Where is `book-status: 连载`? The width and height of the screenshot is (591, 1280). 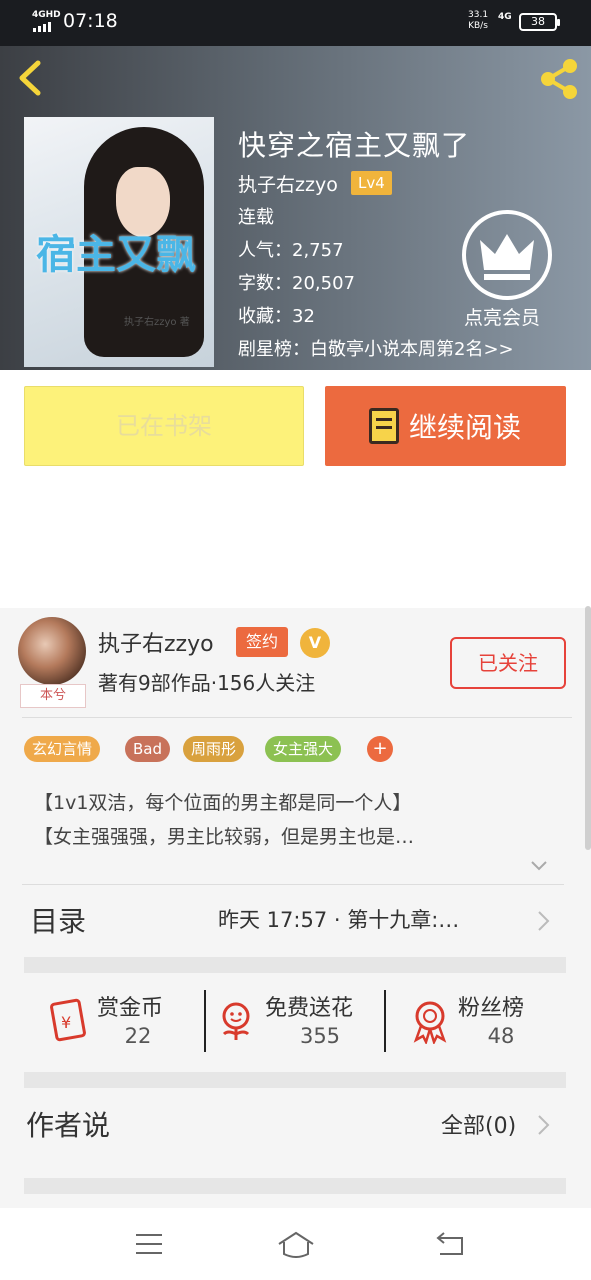
book-status: 连载 is located at coordinates (256, 217).